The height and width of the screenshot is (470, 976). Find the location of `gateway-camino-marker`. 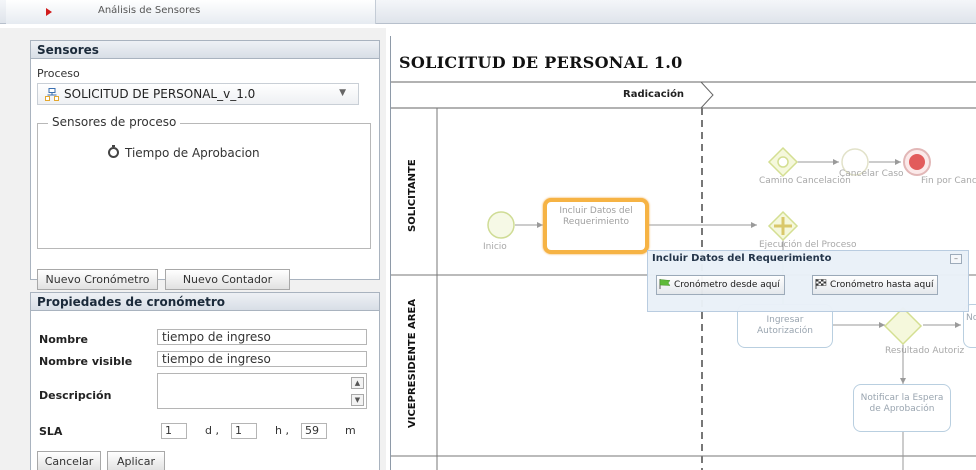

gateway-camino-marker is located at coordinates (783, 162).